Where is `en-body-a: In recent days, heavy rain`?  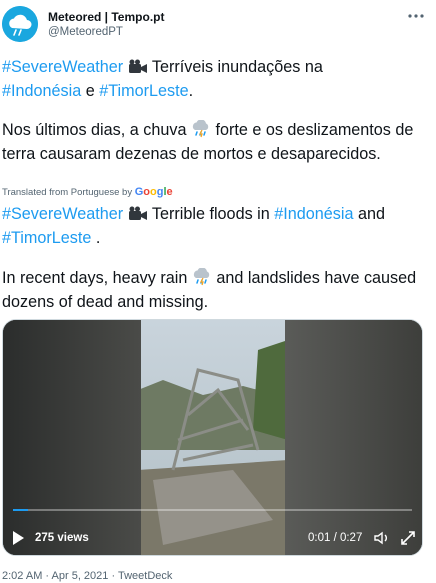
en-body-a: In recent days, heavy rain is located at coordinates (95, 278).